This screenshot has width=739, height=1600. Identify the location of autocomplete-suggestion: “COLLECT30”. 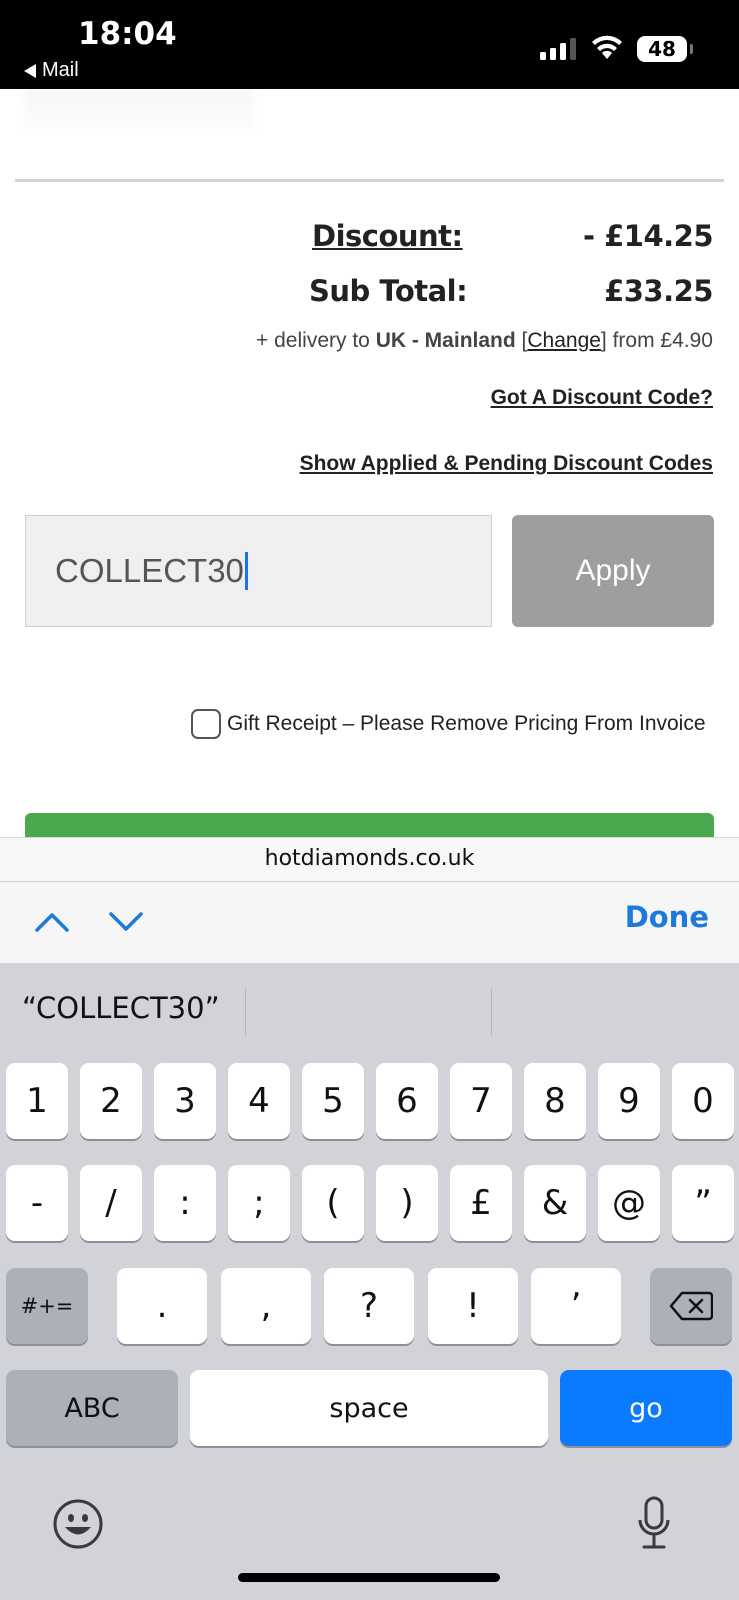
(121, 1008).